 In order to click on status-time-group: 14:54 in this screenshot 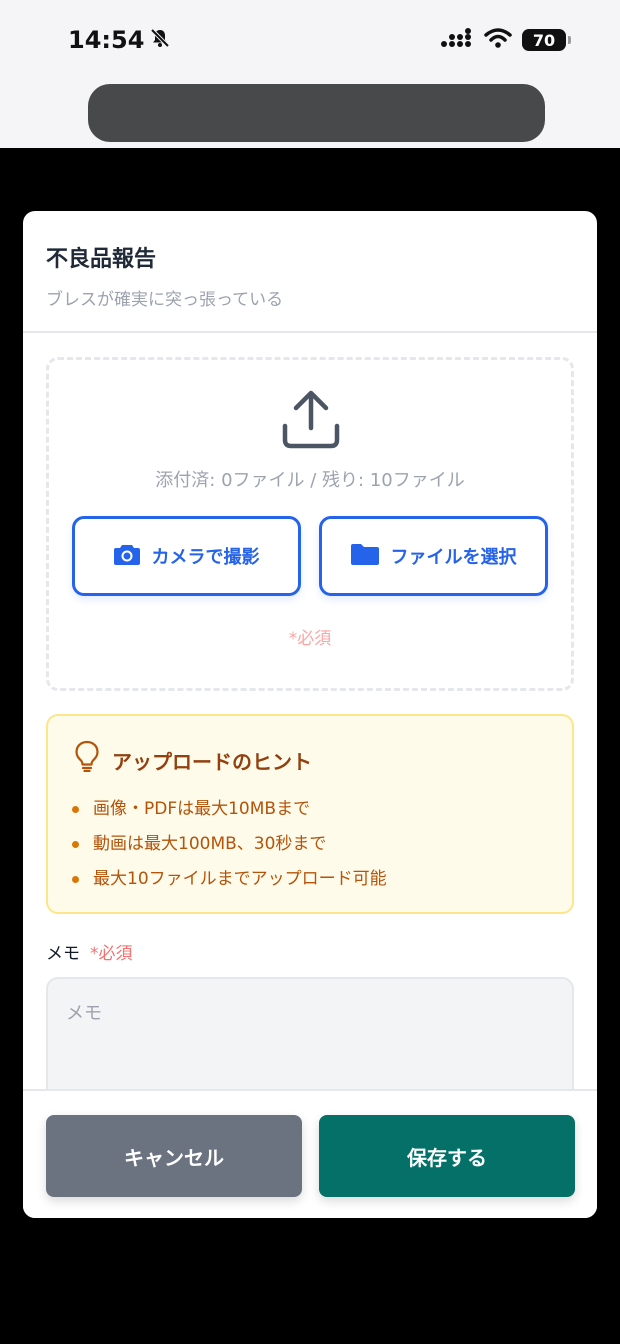, I will do `click(119, 40)`.